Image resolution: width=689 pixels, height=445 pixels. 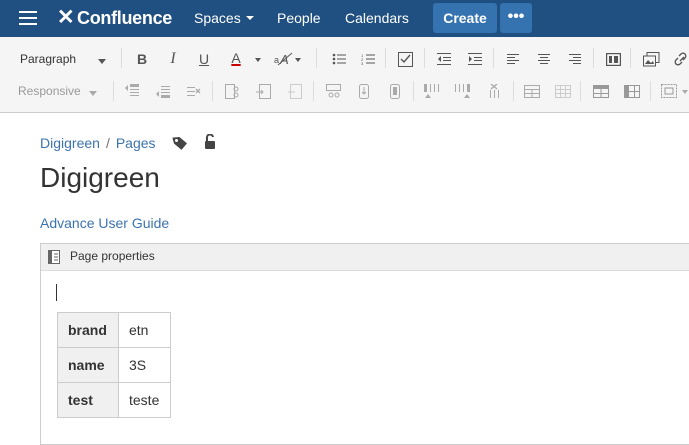 What do you see at coordinates (276, 60) in the screenshot?
I see `svg-text: a` at bounding box center [276, 60].